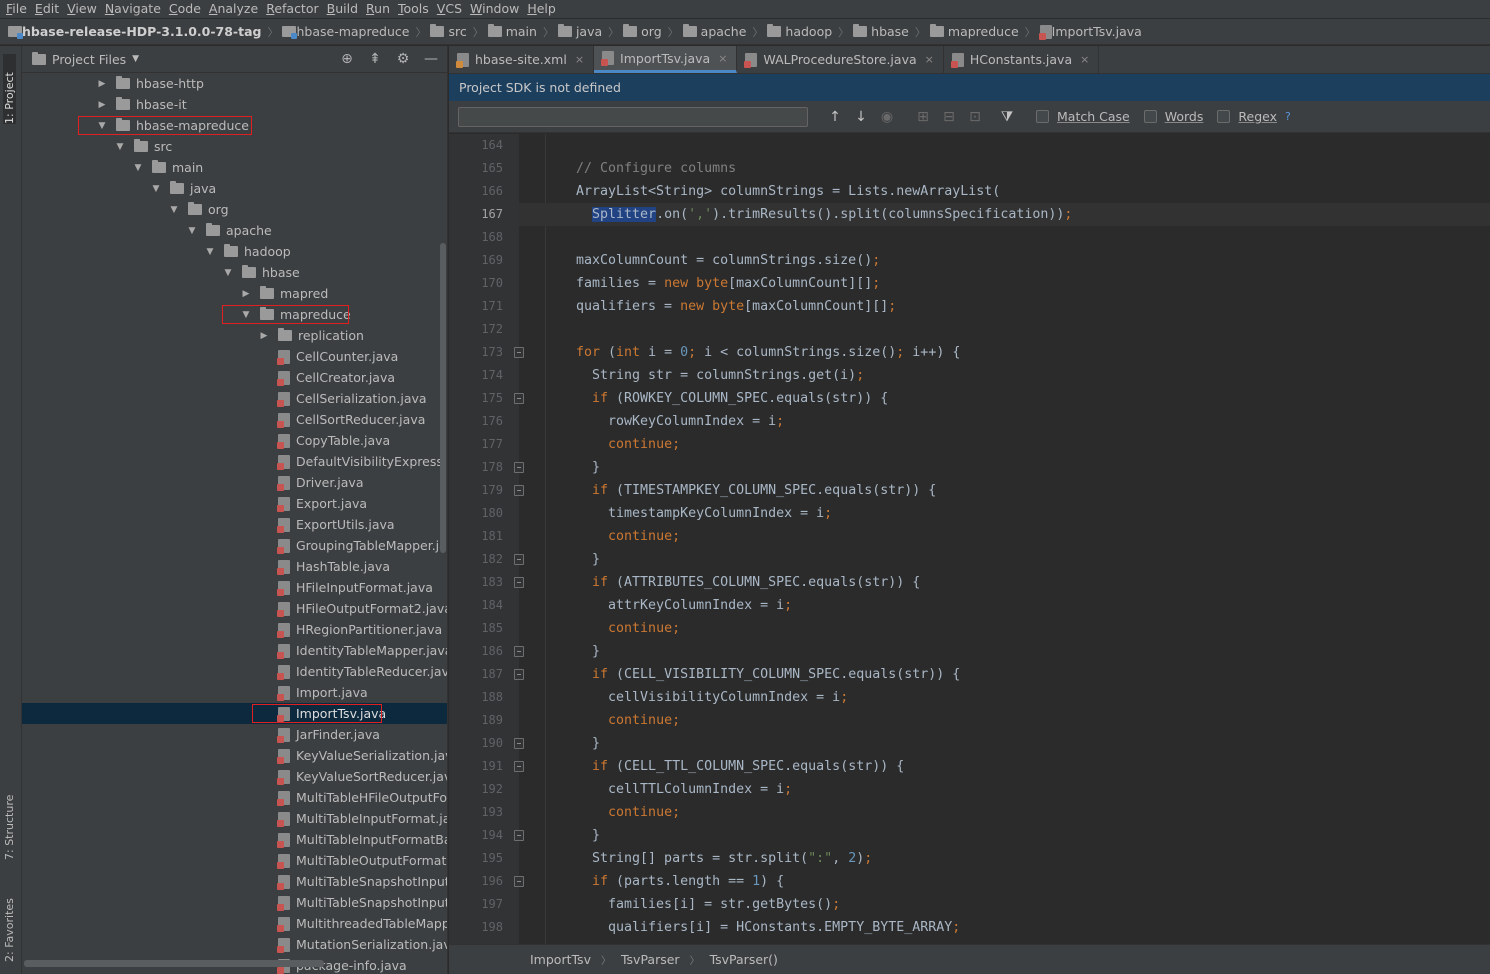 The height and width of the screenshot is (974, 1490). What do you see at coordinates (234, 881) in the screenshot?
I see `tree-file-item: MultiTableSnapshotInputF` at bounding box center [234, 881].